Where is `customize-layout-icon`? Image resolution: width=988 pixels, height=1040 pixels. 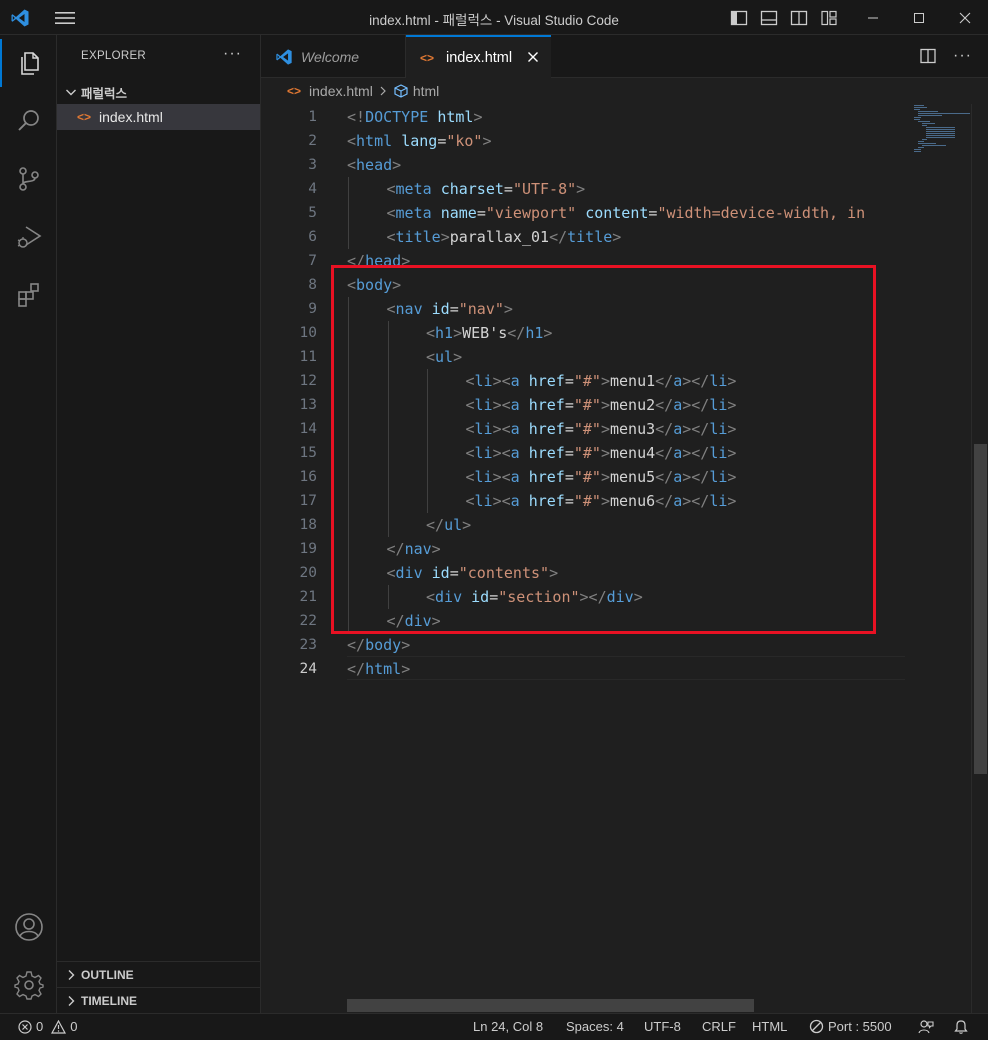
customize-layout-icon is located at coordinates (829, 18).